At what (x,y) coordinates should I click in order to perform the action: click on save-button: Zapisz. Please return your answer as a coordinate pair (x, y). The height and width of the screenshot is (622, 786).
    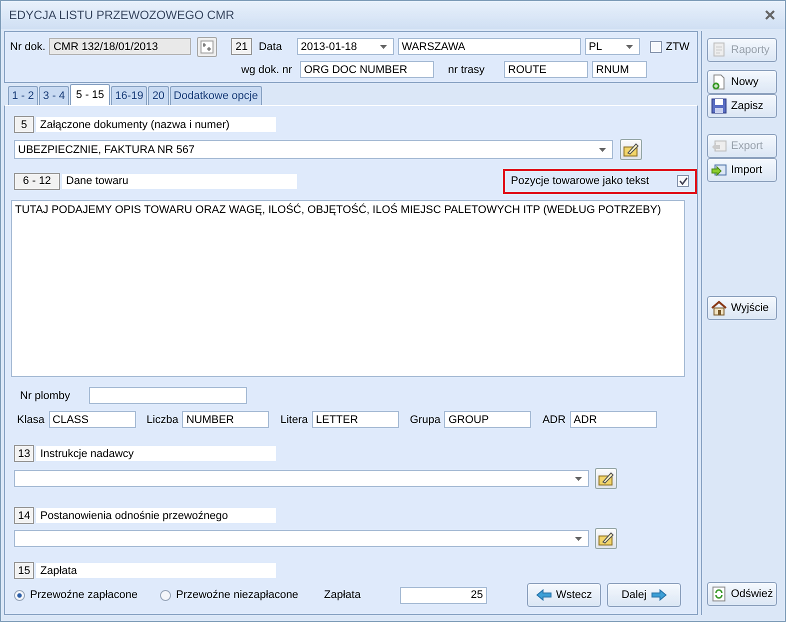
    Looking at the image, I should click on (742, 106).